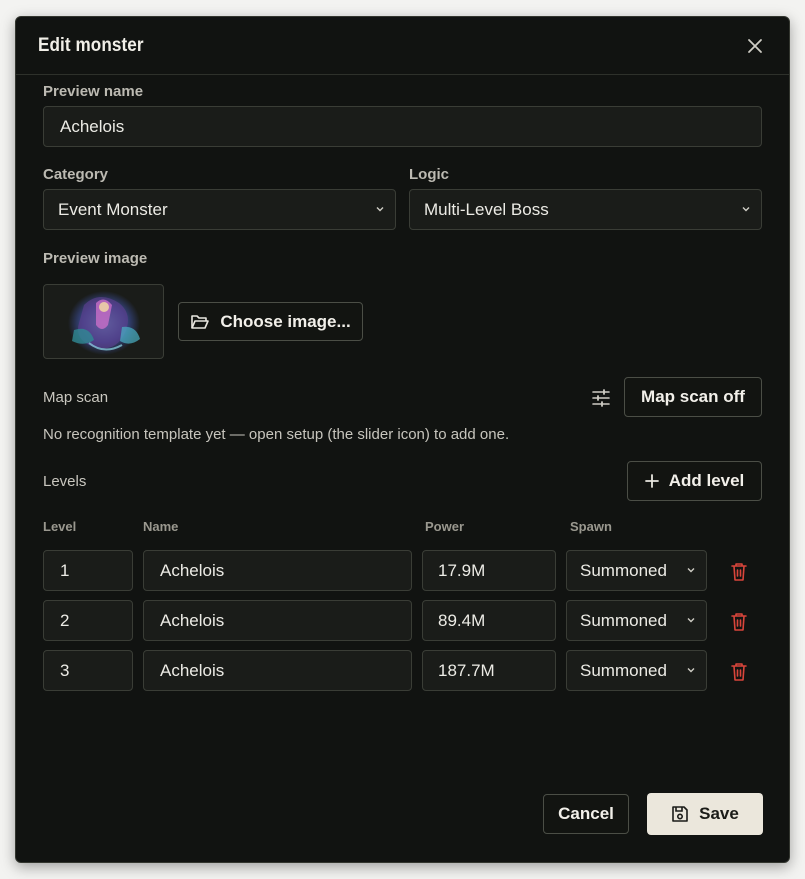 This screenshot has width=805, height=879. What do you see at coordinates (585, 209) in the screenshot?
I see `logic-select: Multi-Level Boss` at bounding box center [585, 209].